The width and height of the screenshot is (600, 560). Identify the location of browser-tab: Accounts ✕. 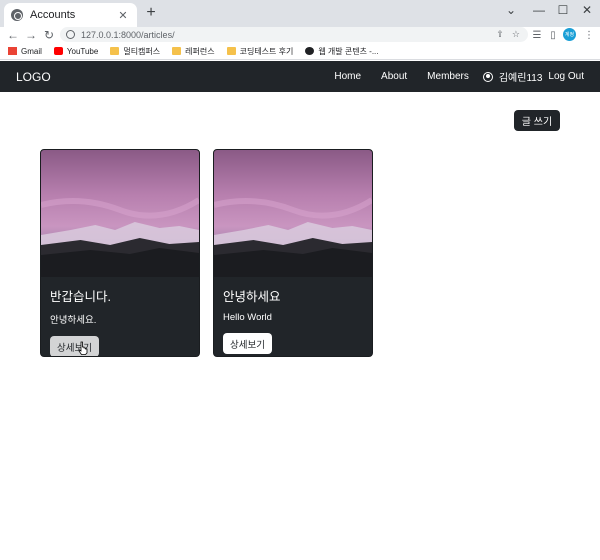
(70, 15).